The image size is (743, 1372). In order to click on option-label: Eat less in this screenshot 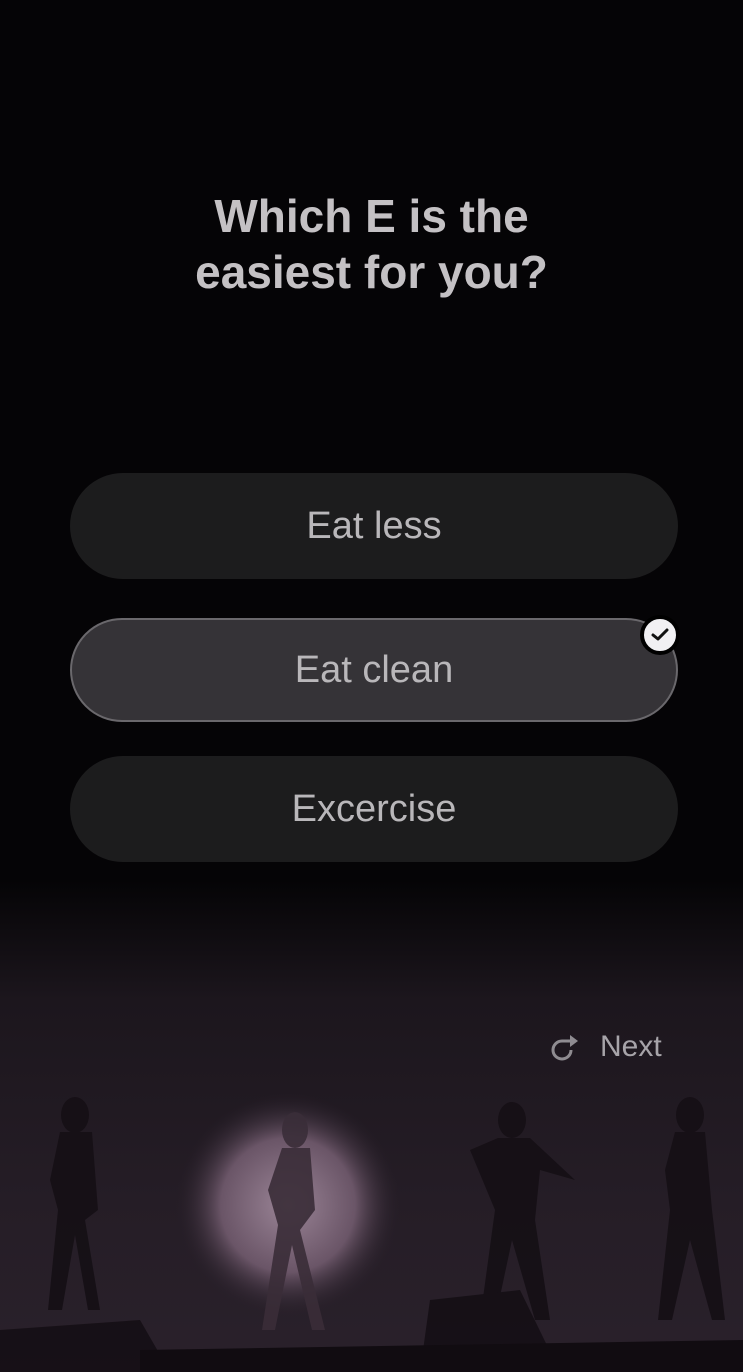, I will do `click(374, 525)`.